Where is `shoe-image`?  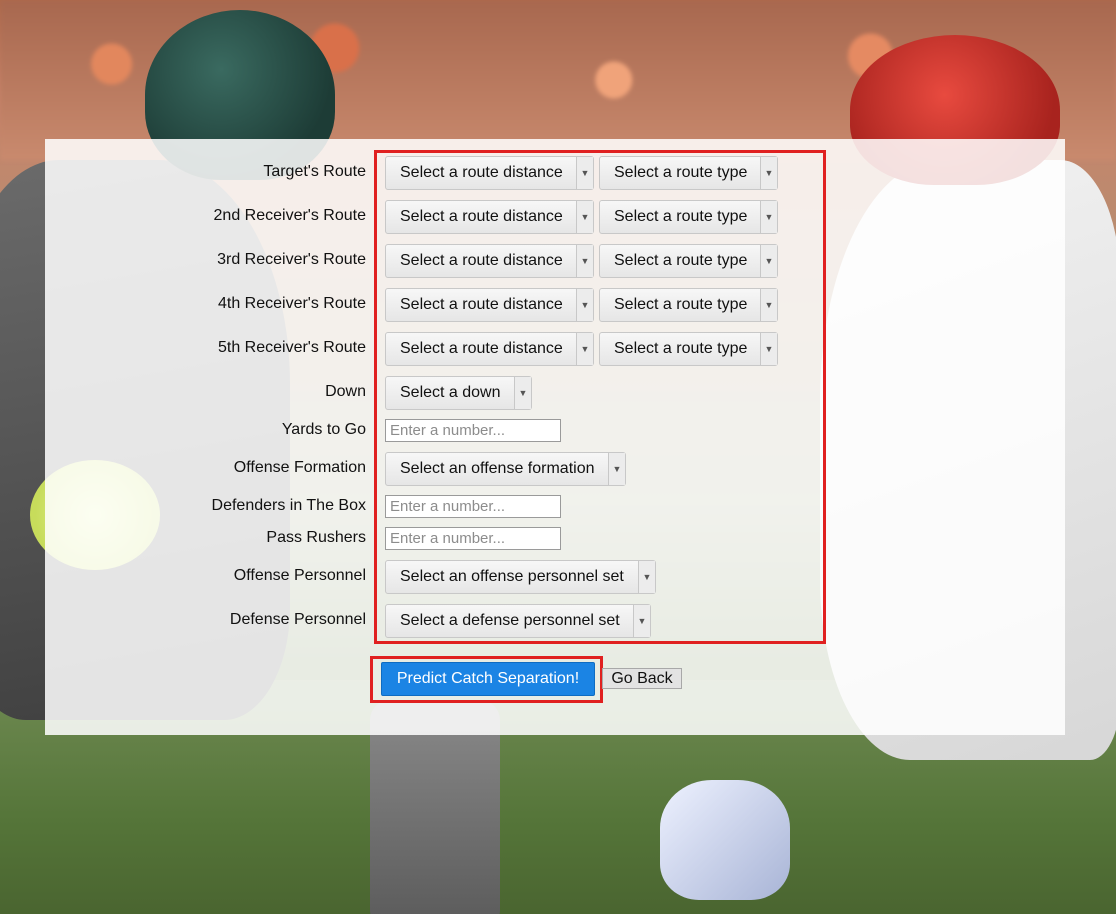
shoe-image is located at coordinates (725, 840).